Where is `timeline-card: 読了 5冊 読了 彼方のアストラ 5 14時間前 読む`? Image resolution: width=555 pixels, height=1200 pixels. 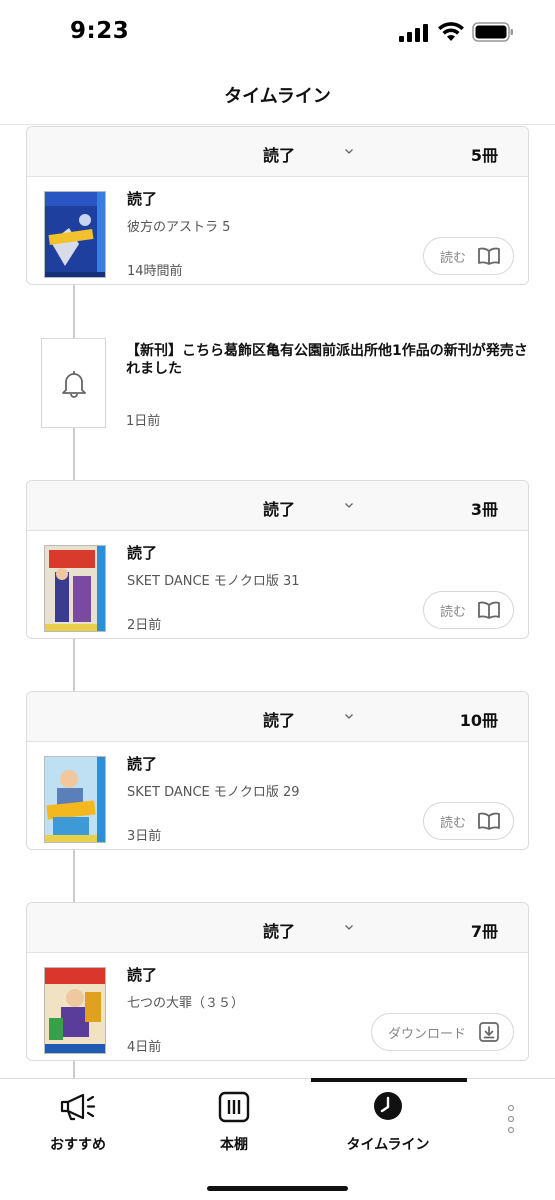 timeline-card: 読了 5冊 読了 彼方のアストラ 5 14時間前 読む is located at coordinates (277, 205).